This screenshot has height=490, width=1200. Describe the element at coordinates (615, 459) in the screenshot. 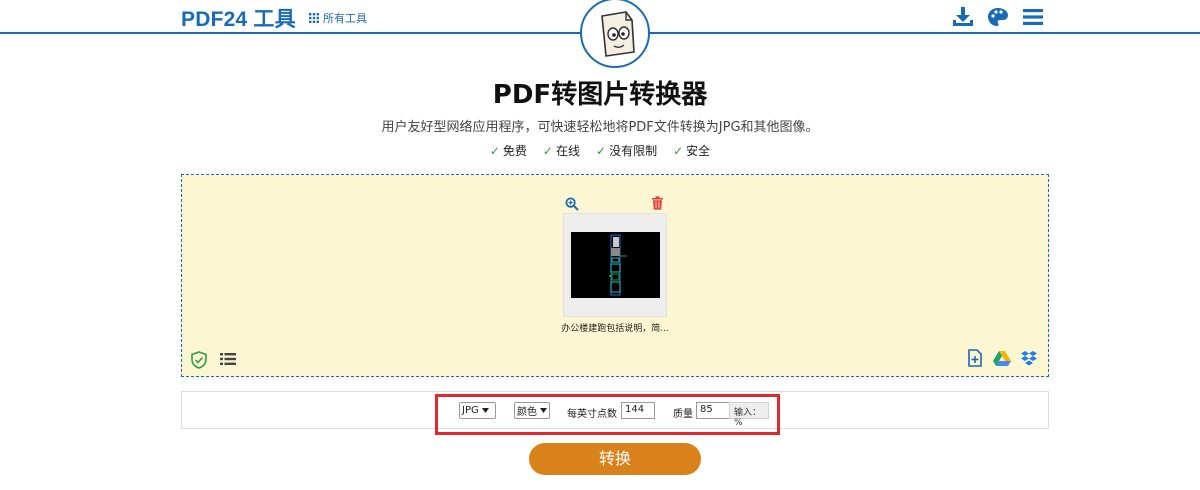

I see `convert-button: 转换` at that location.